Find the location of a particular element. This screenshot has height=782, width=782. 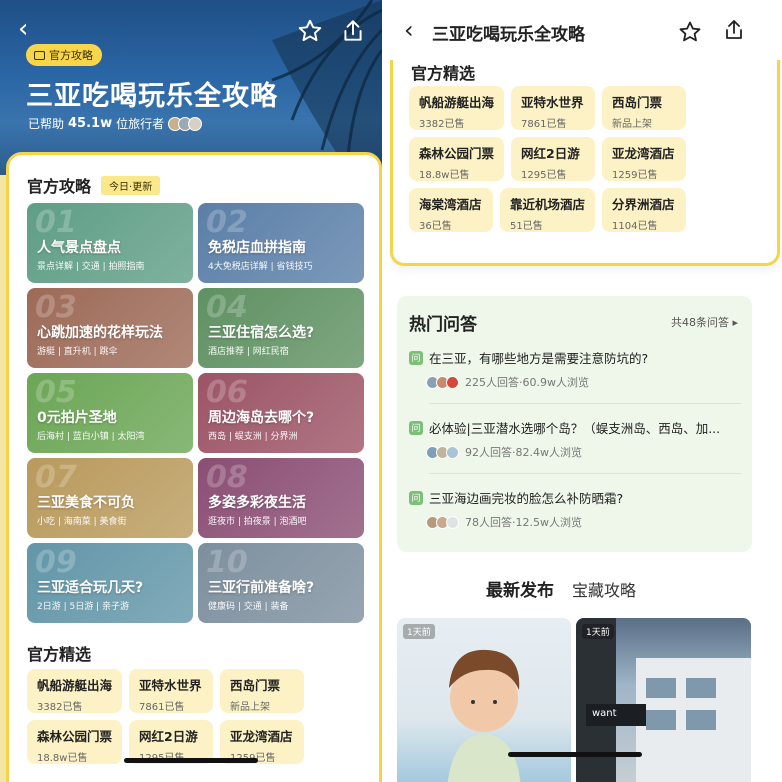

qa-item: 问在三亚，有哪些地方是需要注意防坑的? 225人回答·60.9w人浏览 is located at coordinates (575, 369).